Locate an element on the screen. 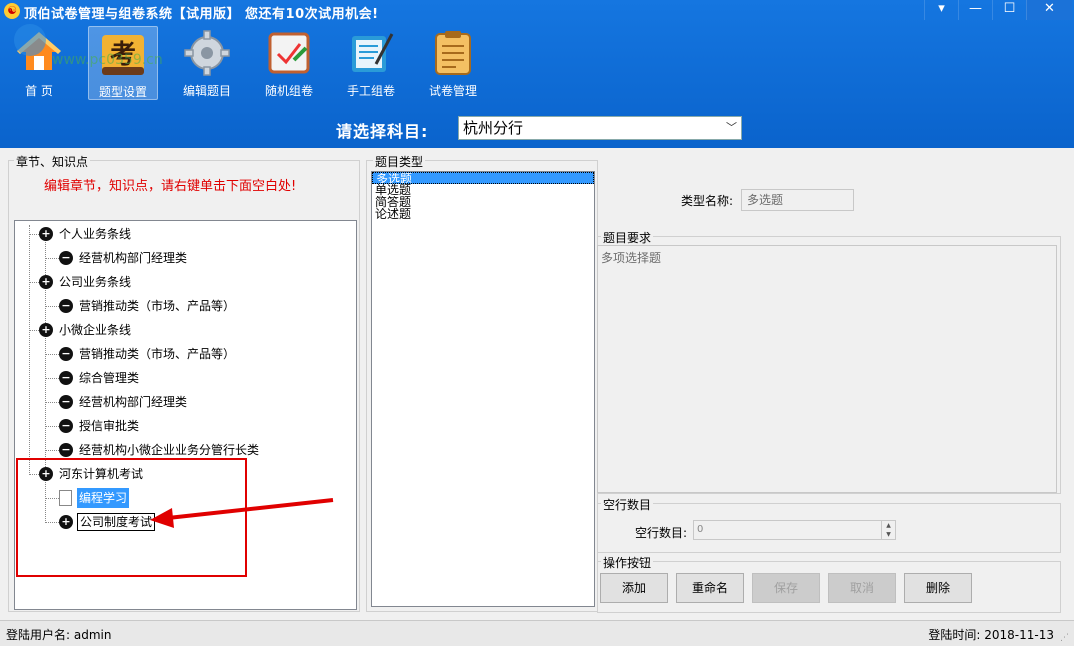 The width and height of the screenshot is (1074, 646). question-type-item: 论述题 is located at coordinates (483, 214).